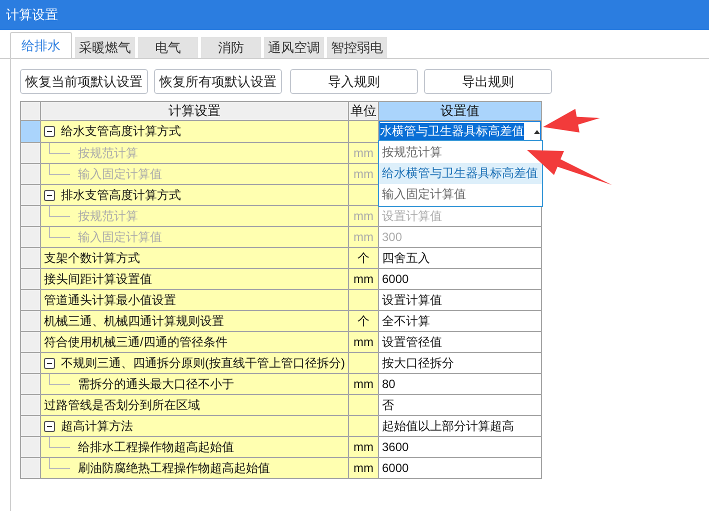 Image resolution: width=709 pixels, height=511 pixels. I want to click on tab: 通风空调, so click(294, 47).